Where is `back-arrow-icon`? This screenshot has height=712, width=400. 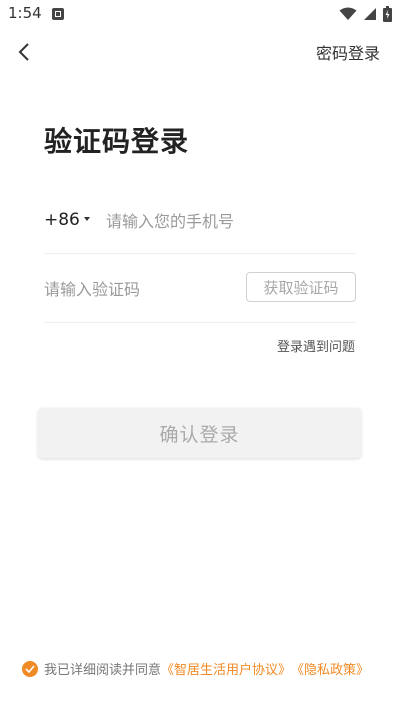 back-arrow-icon is located at coordinates (23, 52).